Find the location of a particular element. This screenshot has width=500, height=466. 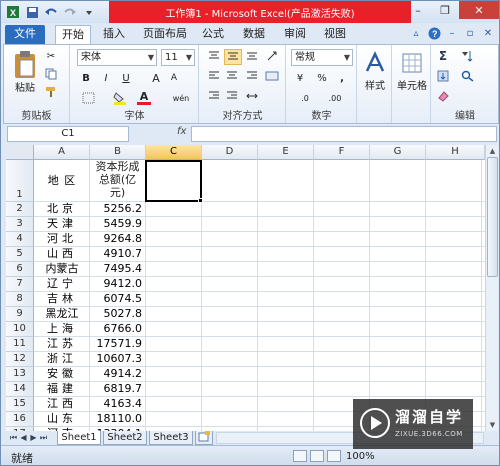

grow-font-button: A is located at coordinates (156, 78).